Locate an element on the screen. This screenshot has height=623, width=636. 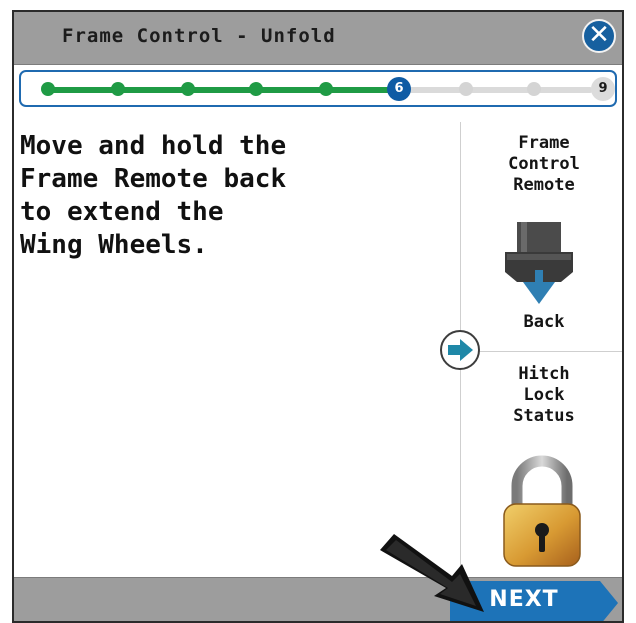
step-progress-bar: 6 9 is located at coordinates (318, 88).